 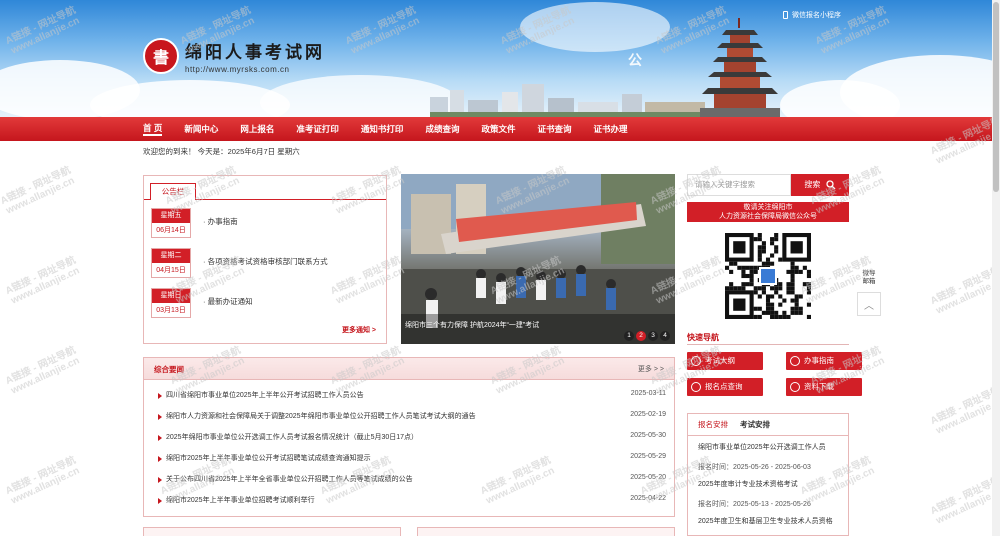 I want to click on news-row-title: 绵阳市2025年上半年事业单位招聘考试顺利举行, so click(x=240, y=500).